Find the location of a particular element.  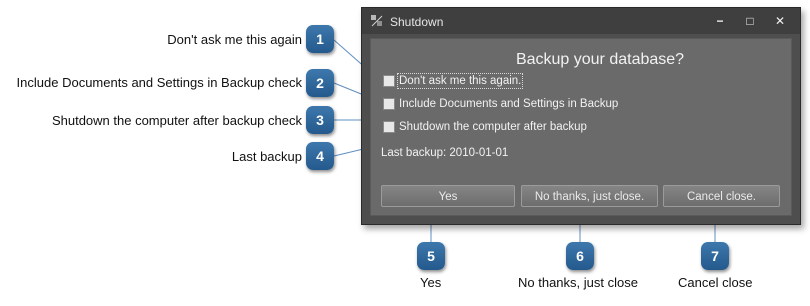

window-titlebar: Shutdown − □ ✕ is located at coordinates (581, 21).